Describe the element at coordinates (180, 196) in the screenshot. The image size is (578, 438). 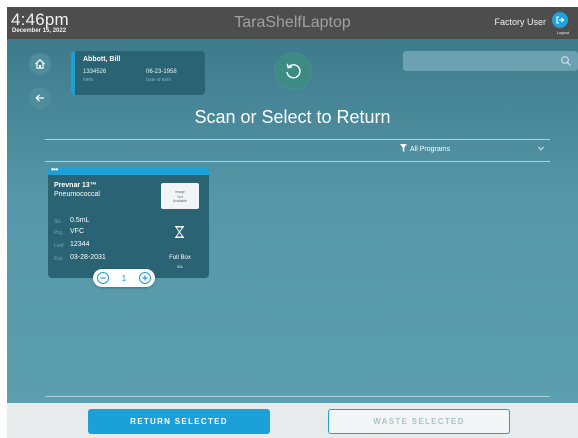
I see `product-image-placeholder: Image Not Available` at that location.